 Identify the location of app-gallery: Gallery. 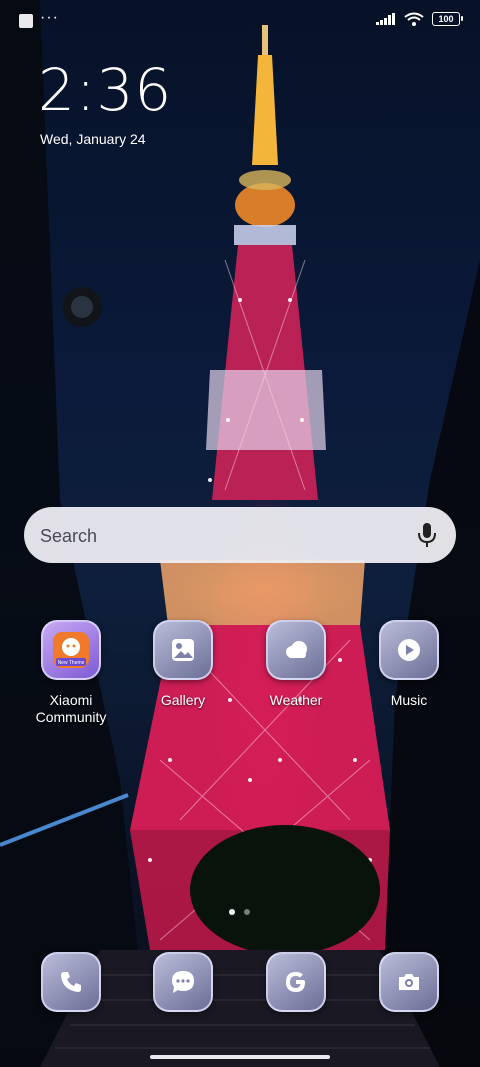
(183, 664).